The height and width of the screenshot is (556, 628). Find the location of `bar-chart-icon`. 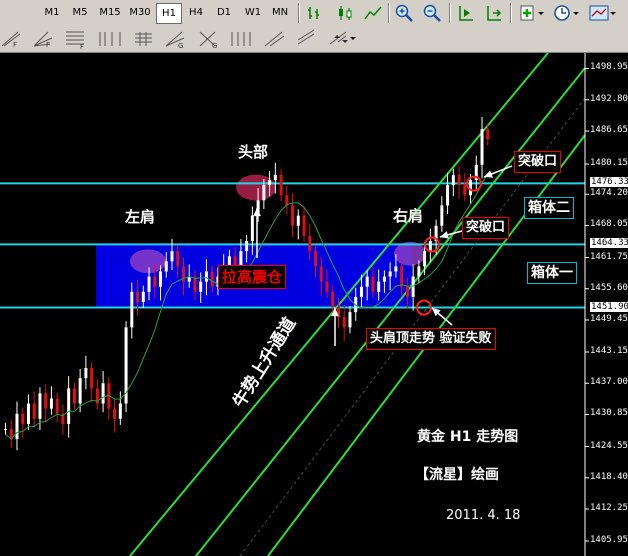

bar-chart-icon is located at coordinates (315, 13).